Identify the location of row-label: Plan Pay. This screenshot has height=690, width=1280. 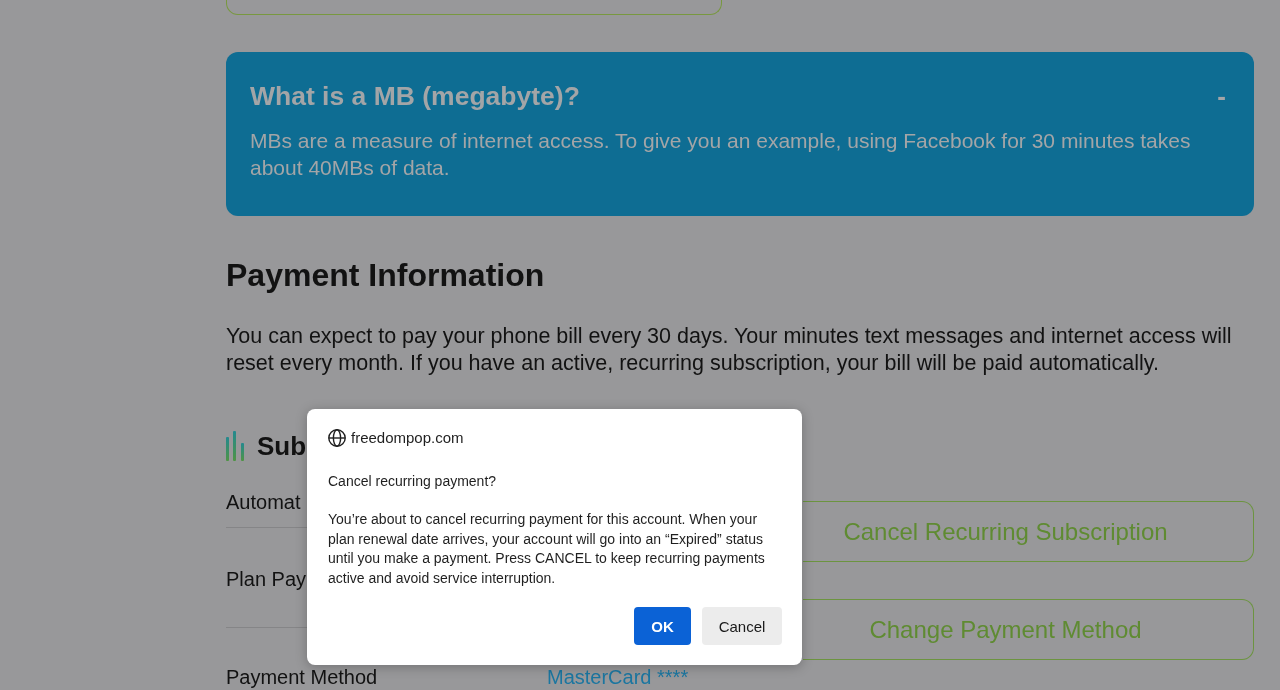
(266, 579).